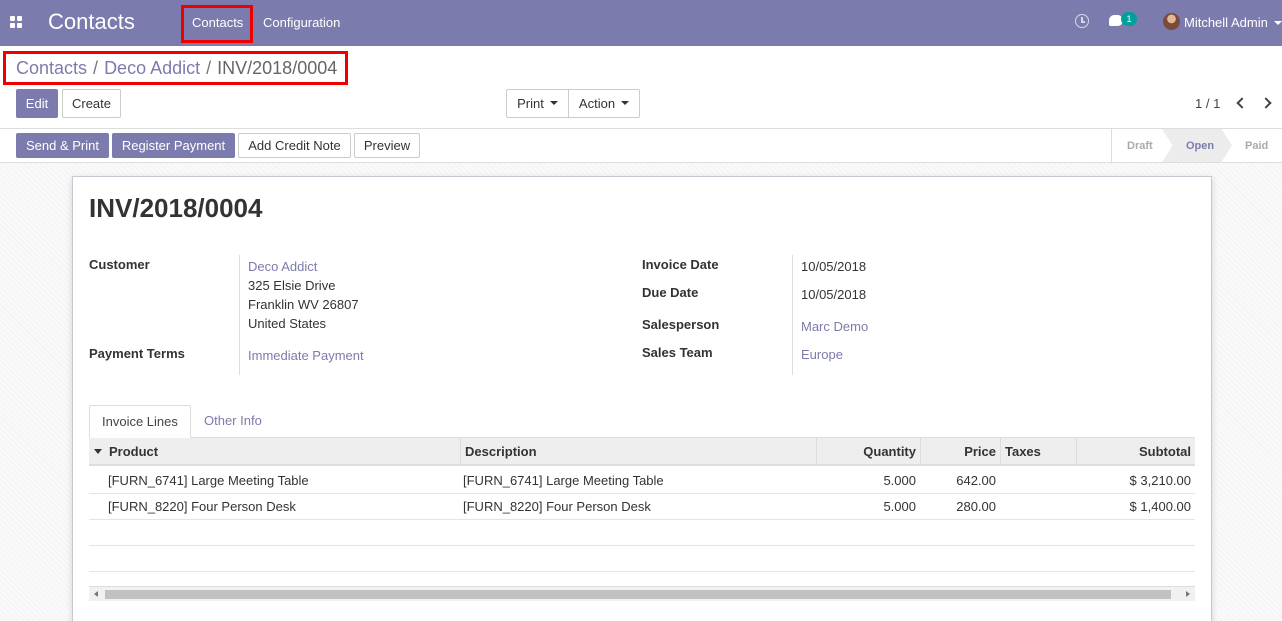 This screenshot has height=621, width=1282. Describe the element at coordinates (173, 145) in the screenshot. I see `register-payment-button: Register Payment` at that location.